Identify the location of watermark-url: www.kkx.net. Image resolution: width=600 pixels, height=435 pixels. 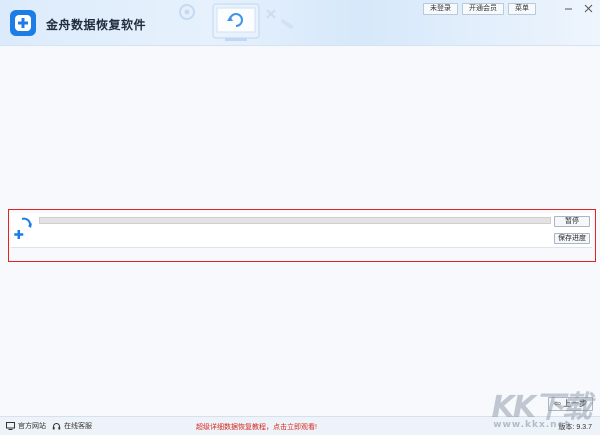
(531, 425).